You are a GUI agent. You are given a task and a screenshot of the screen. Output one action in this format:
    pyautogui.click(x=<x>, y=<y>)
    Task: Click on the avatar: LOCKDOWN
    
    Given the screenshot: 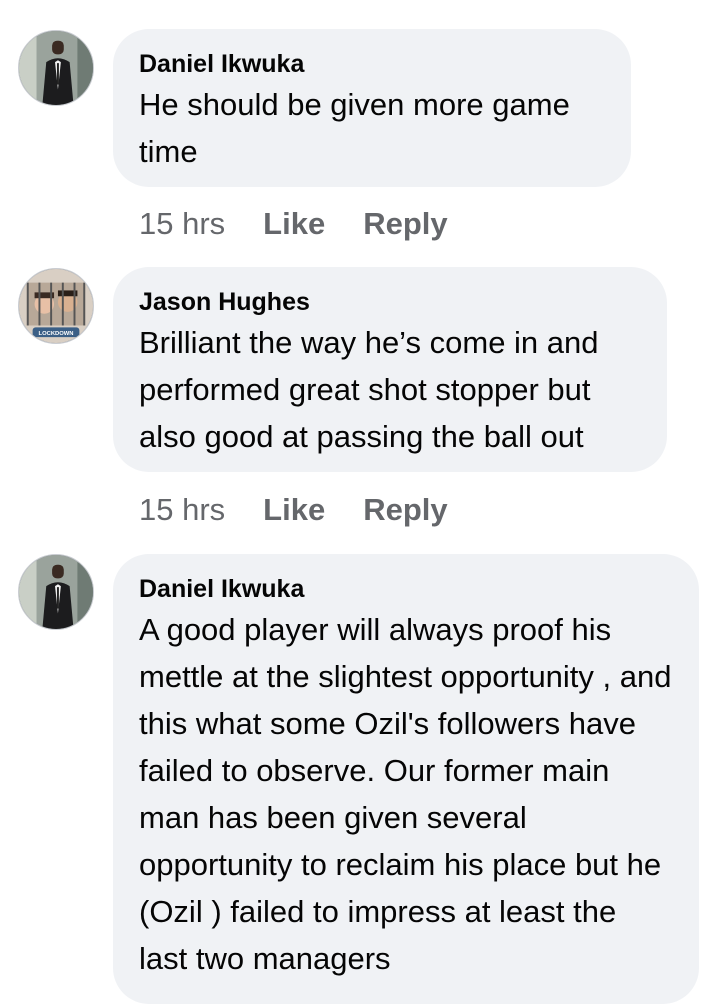 What is the action you would take?
    pyautogui.click(x=56, y=306)
    